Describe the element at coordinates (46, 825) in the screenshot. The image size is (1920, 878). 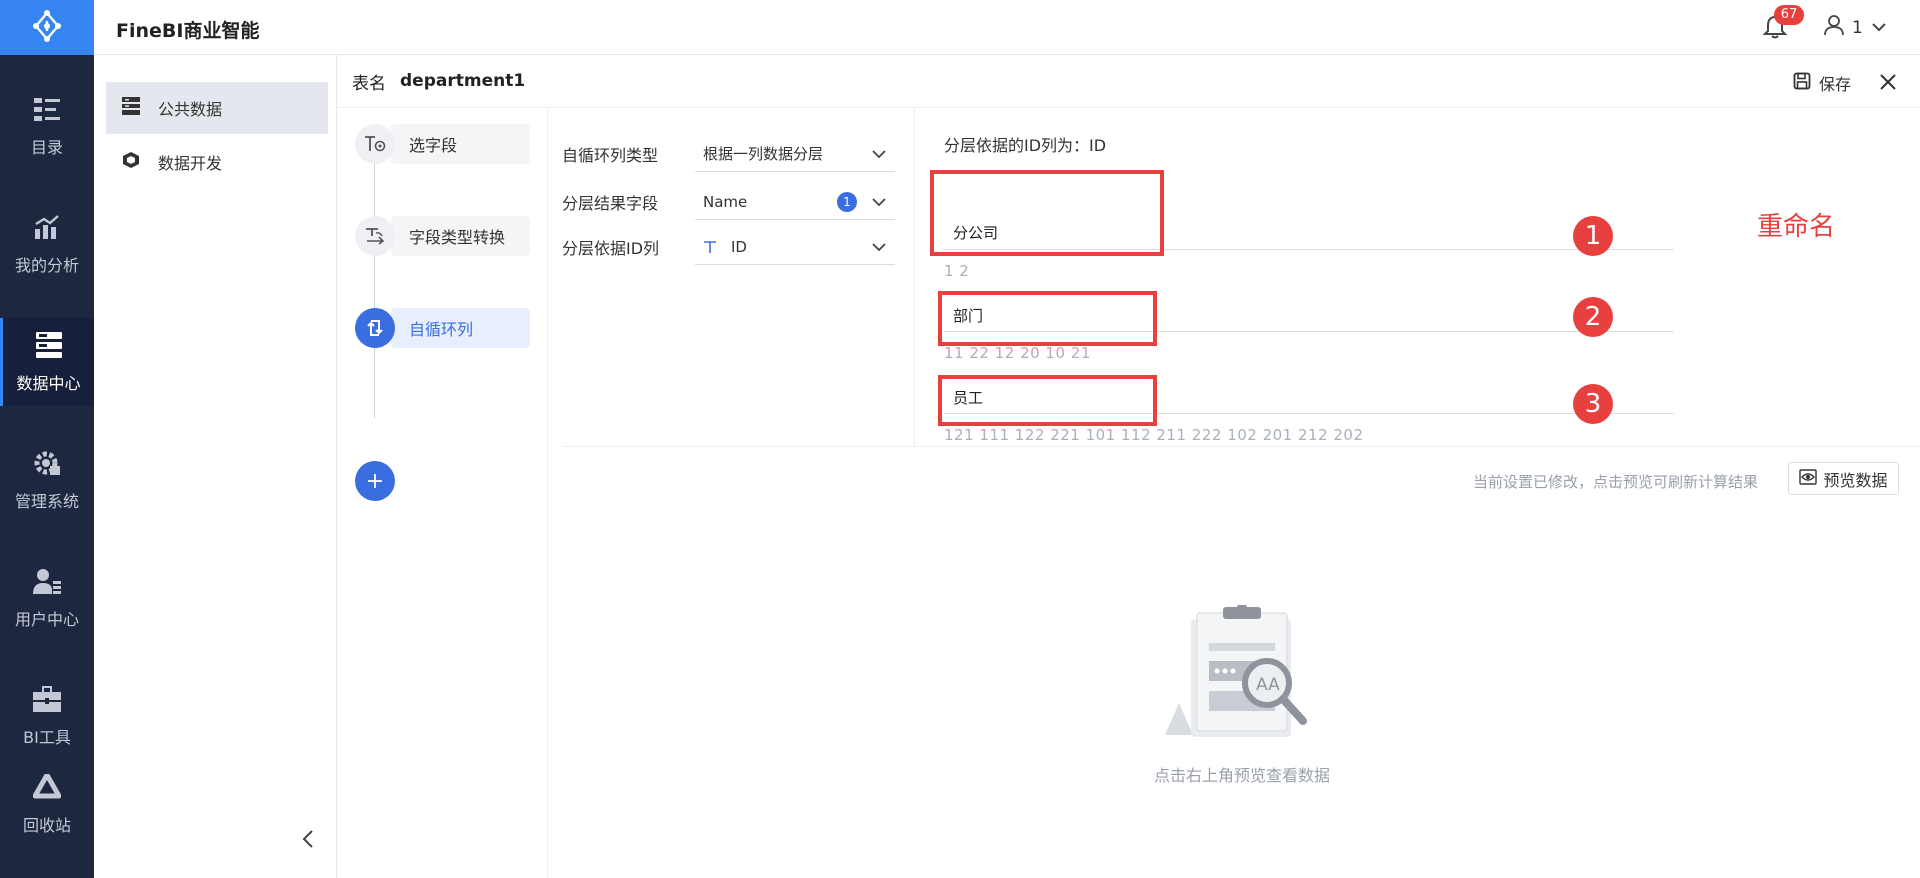
I see `nav-label: 回收站` at that location.